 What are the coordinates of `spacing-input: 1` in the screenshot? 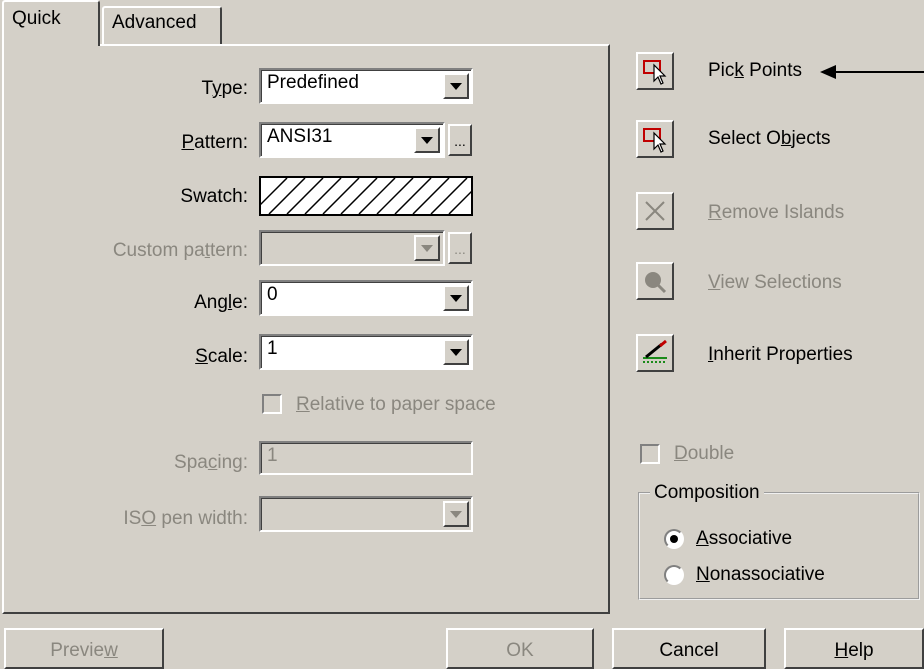 It's located at (366, 458).